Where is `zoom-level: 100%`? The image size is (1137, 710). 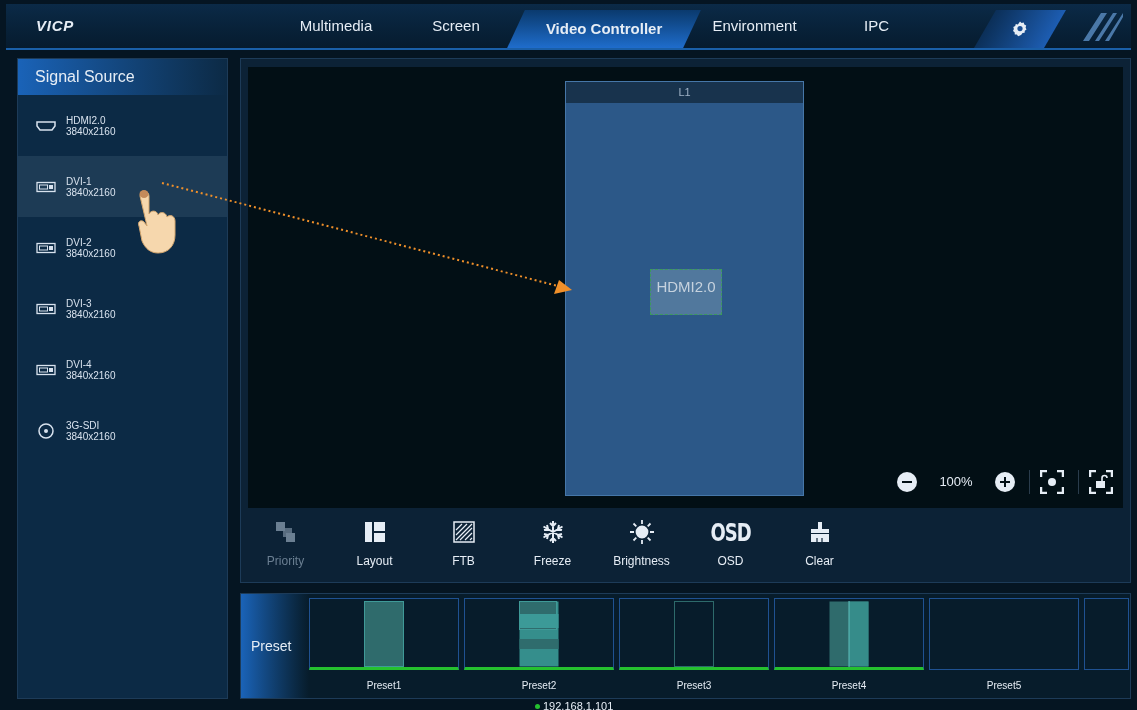 zoom-level: 100% is located at coordinates (956, 482).